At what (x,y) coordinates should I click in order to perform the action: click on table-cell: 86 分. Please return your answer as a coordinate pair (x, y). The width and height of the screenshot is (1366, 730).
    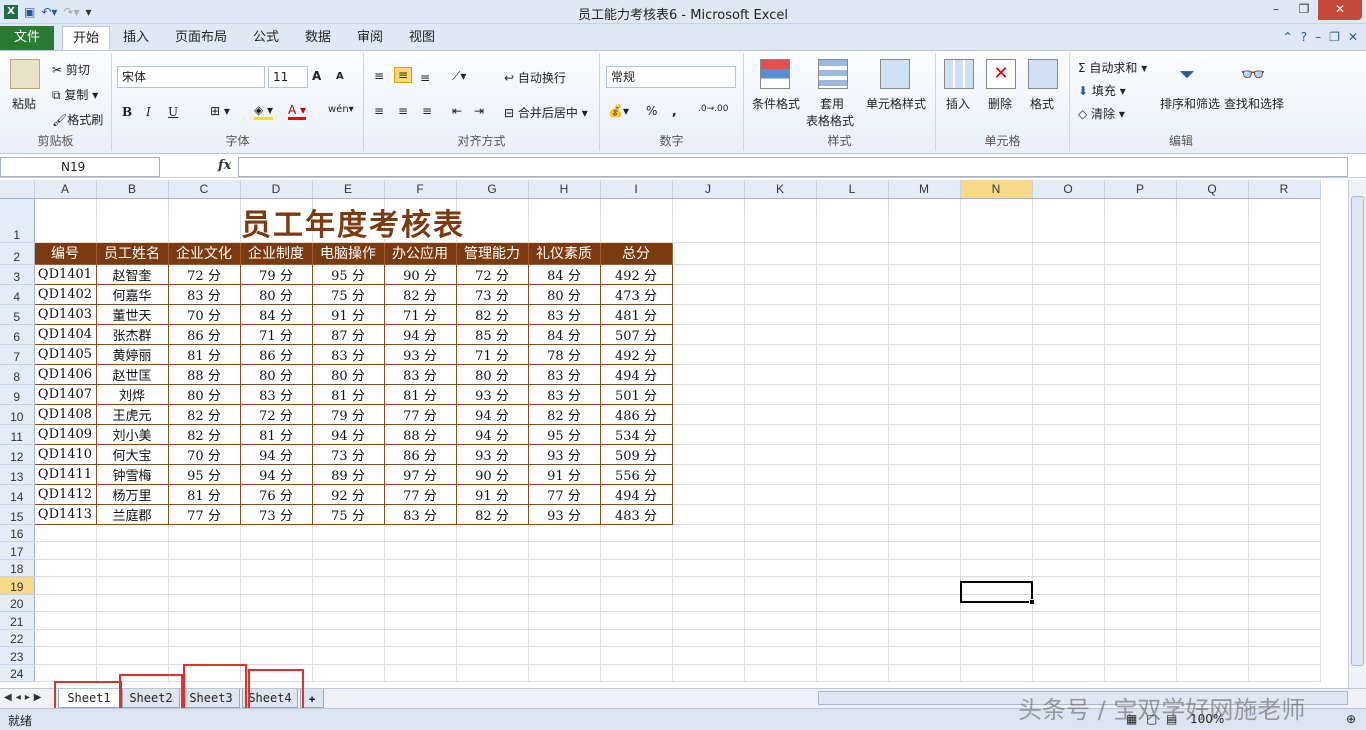
    Looking at the image, I should click on (204, 334).